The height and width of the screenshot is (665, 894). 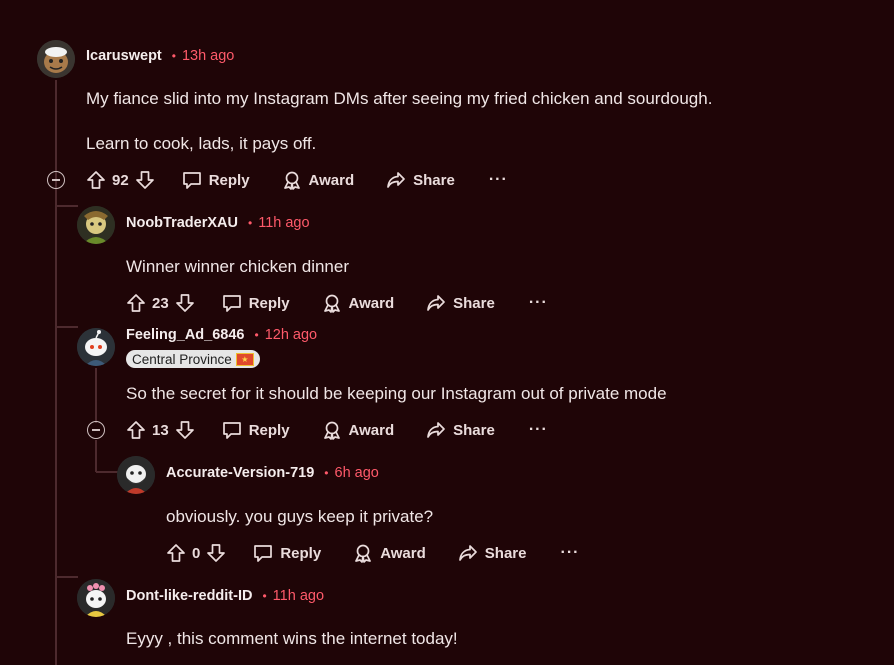 I want to click on comment-header: Feeling_Ad_6846 • 12h ago, so click(x=221, y=335).